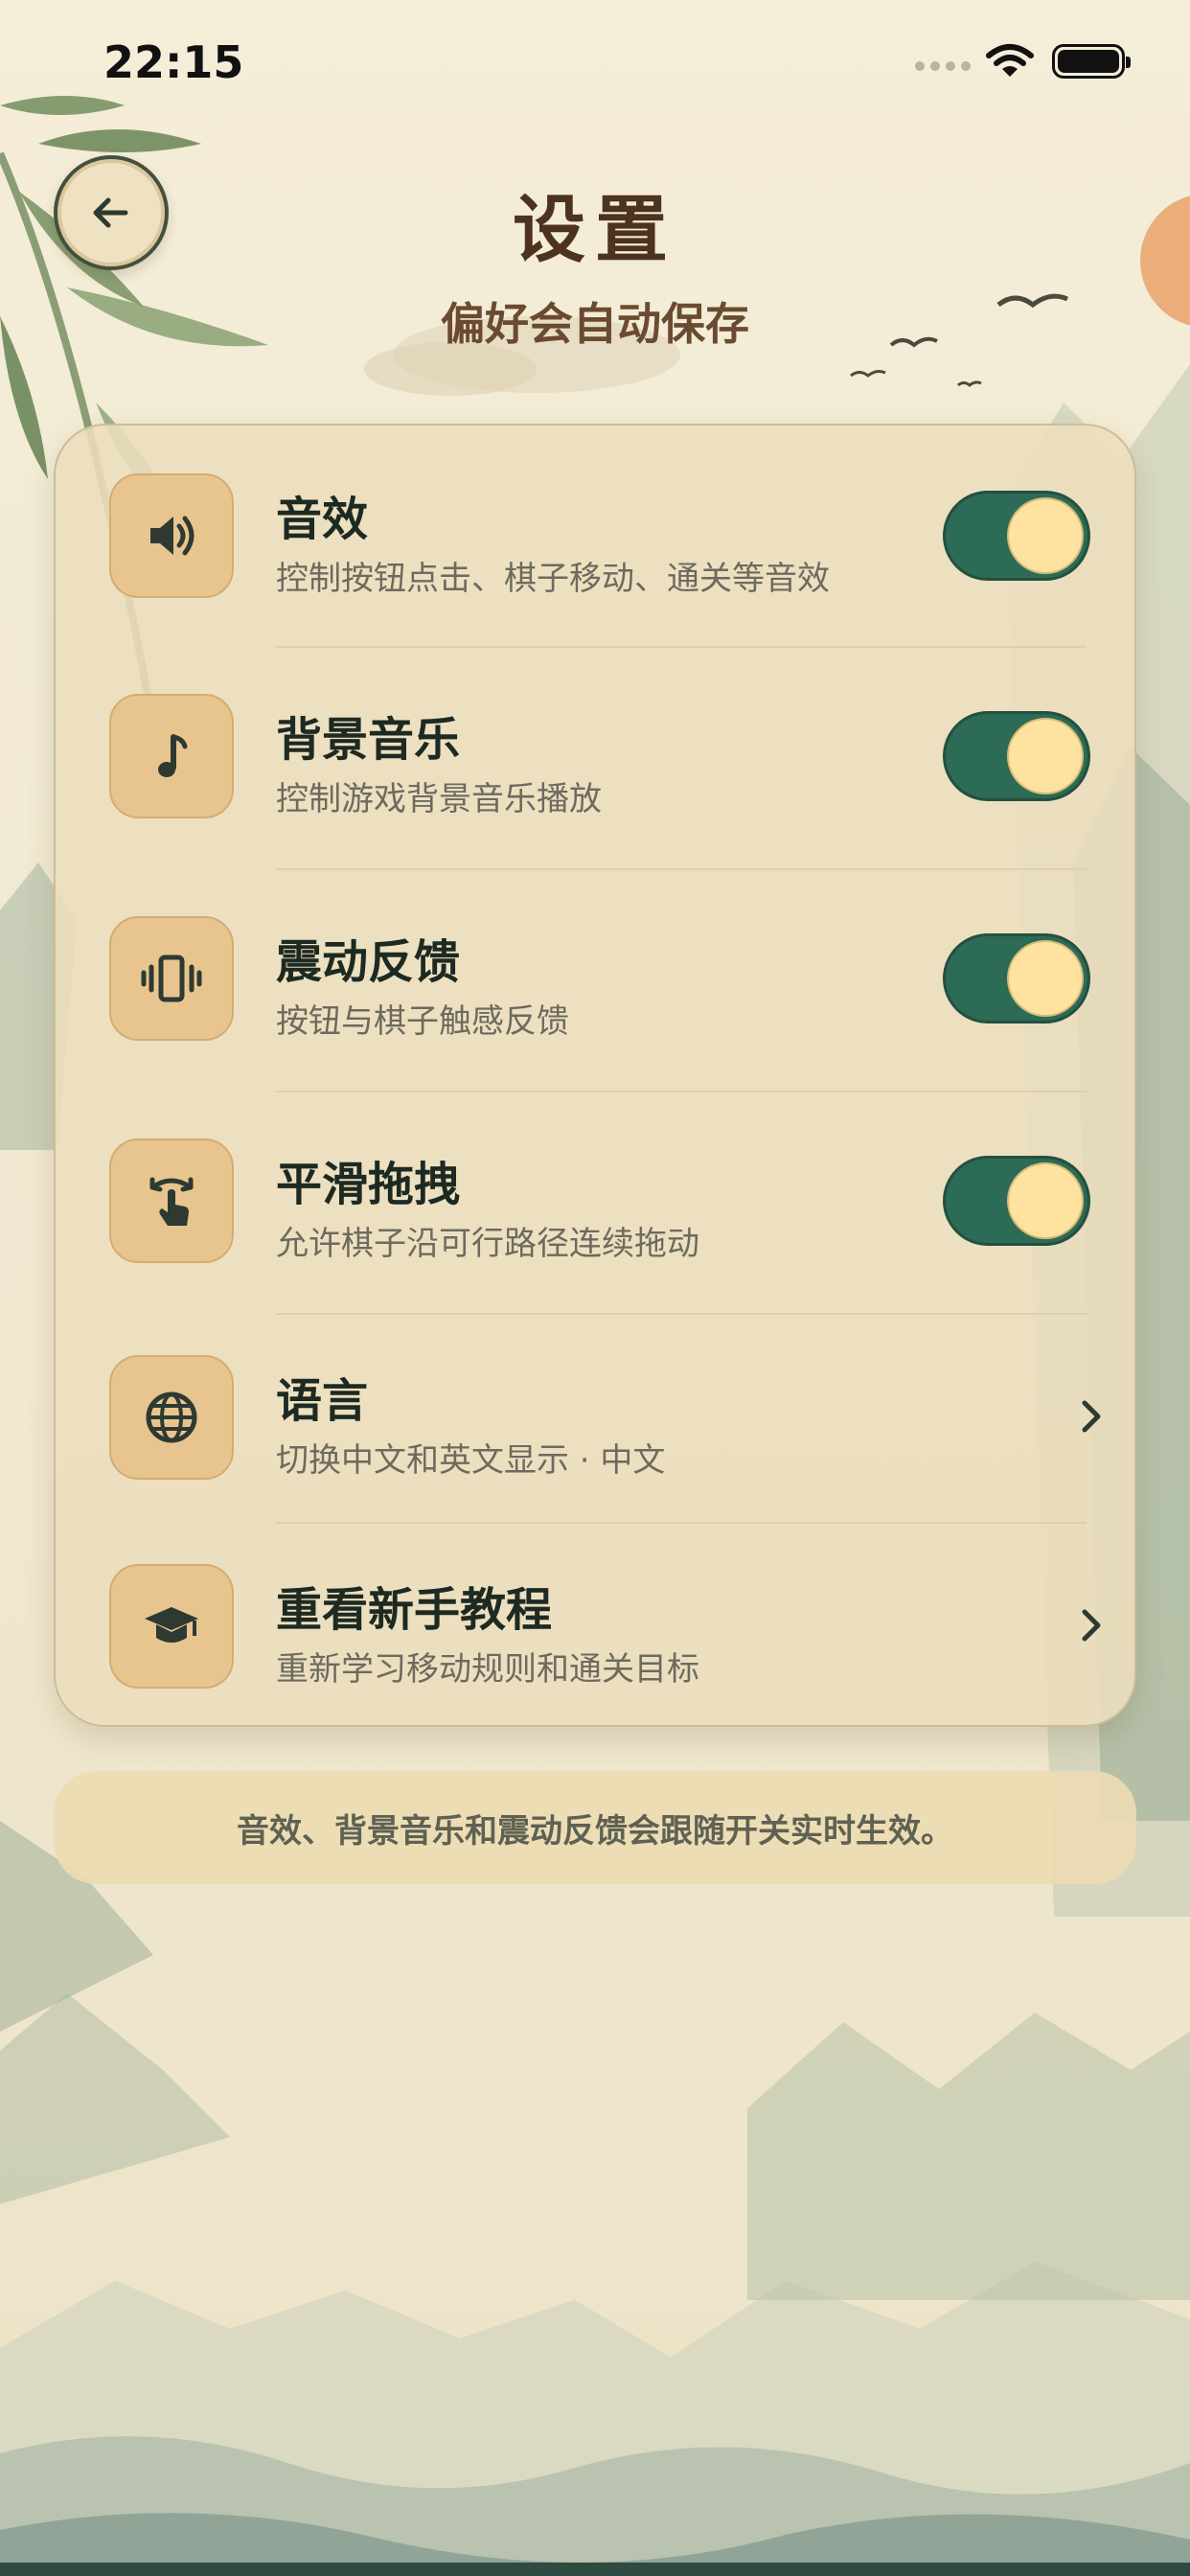 The height and width of the screenshot is (2576, 1190). What do you see at coordinates (488, 1669) in the screenshot?
I see `setting-description: 重新学习移动规则和通关目标` at bounding box center [488, 1669].